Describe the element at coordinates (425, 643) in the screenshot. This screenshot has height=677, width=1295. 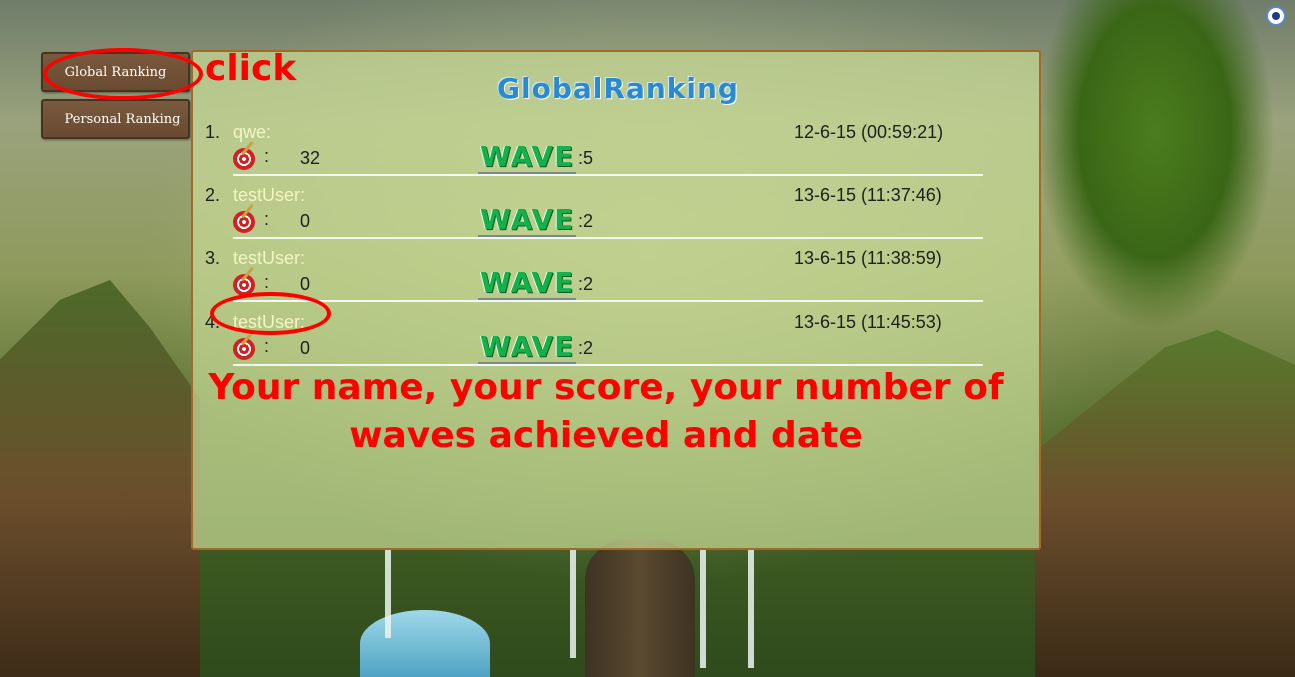
I see `background-water` at that location.